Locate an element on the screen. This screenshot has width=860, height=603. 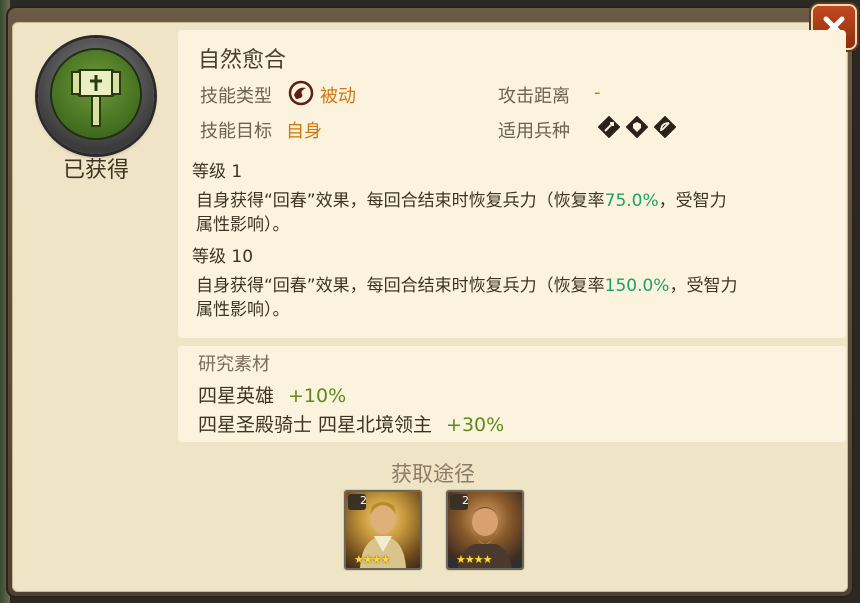
level-1-label: 等级 1 is located at coordinates (217, 172).